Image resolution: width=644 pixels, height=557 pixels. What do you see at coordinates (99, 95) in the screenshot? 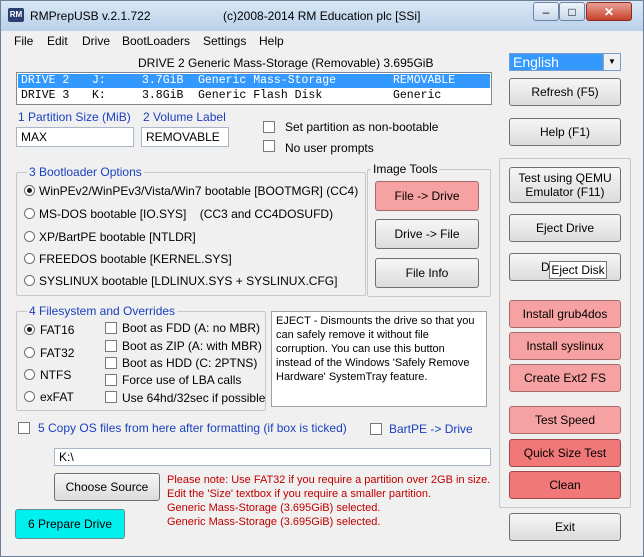
I see `drive-letter: K:` at bounding box center [99, 95].